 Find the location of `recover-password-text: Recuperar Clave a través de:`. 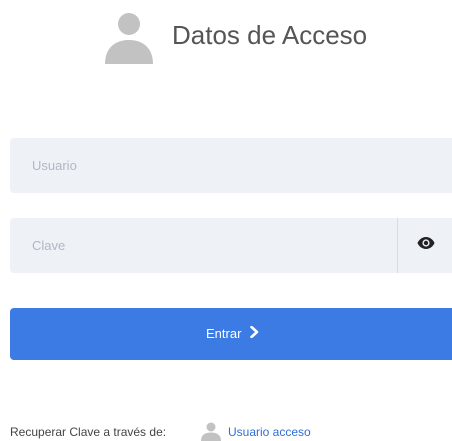

recover-password-text: Recuperar Clave a través de: is located at coordinates (88, 432).